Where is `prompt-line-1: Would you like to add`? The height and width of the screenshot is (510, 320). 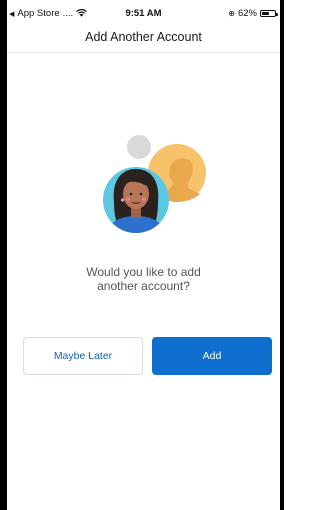
prompt-line-1: Would you like to add is located at coordinates (143, 272).